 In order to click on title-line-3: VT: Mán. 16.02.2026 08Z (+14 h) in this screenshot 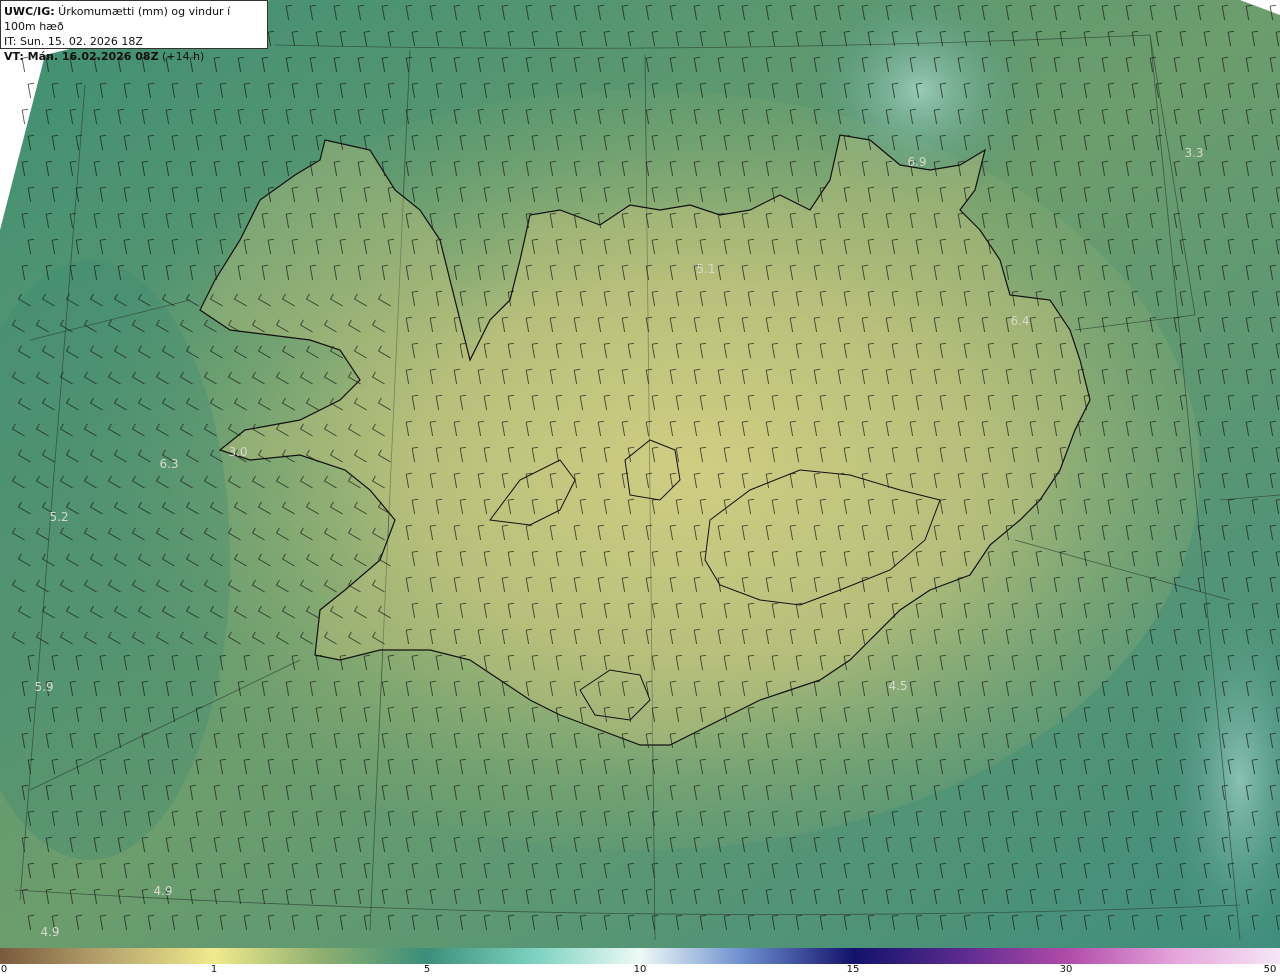, I will do `click(104, 56)`.